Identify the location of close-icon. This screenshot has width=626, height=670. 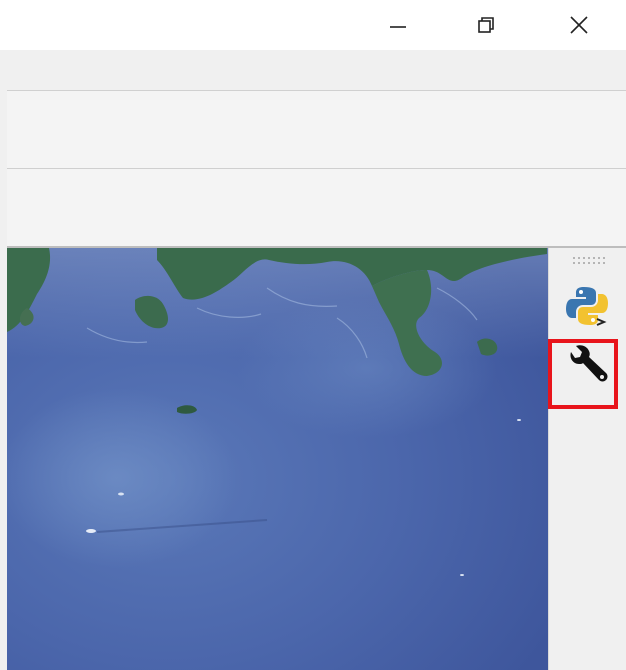
(579, 25).